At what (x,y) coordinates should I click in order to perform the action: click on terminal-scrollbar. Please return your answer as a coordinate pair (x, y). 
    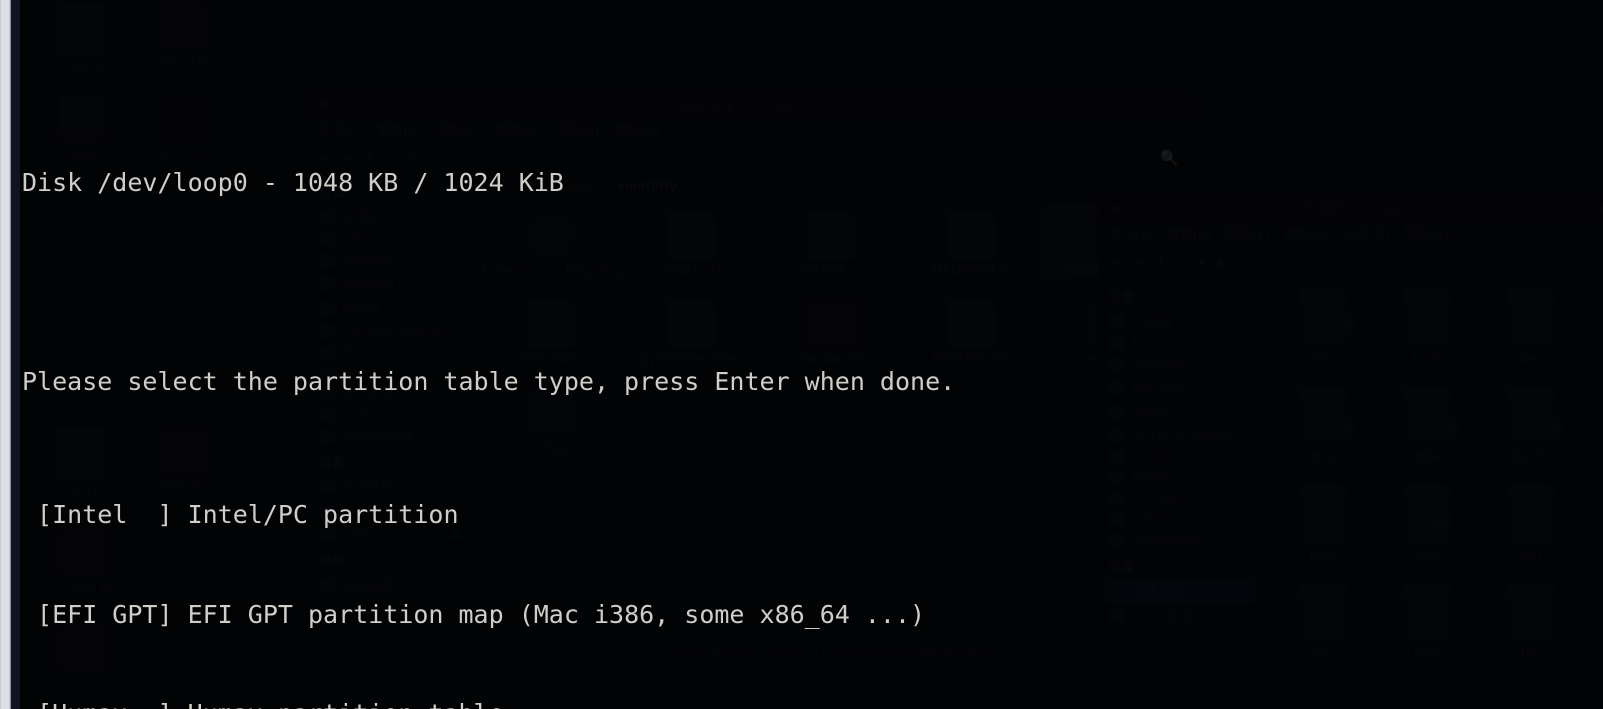
    Looking at the image, I should click on (5, 354).